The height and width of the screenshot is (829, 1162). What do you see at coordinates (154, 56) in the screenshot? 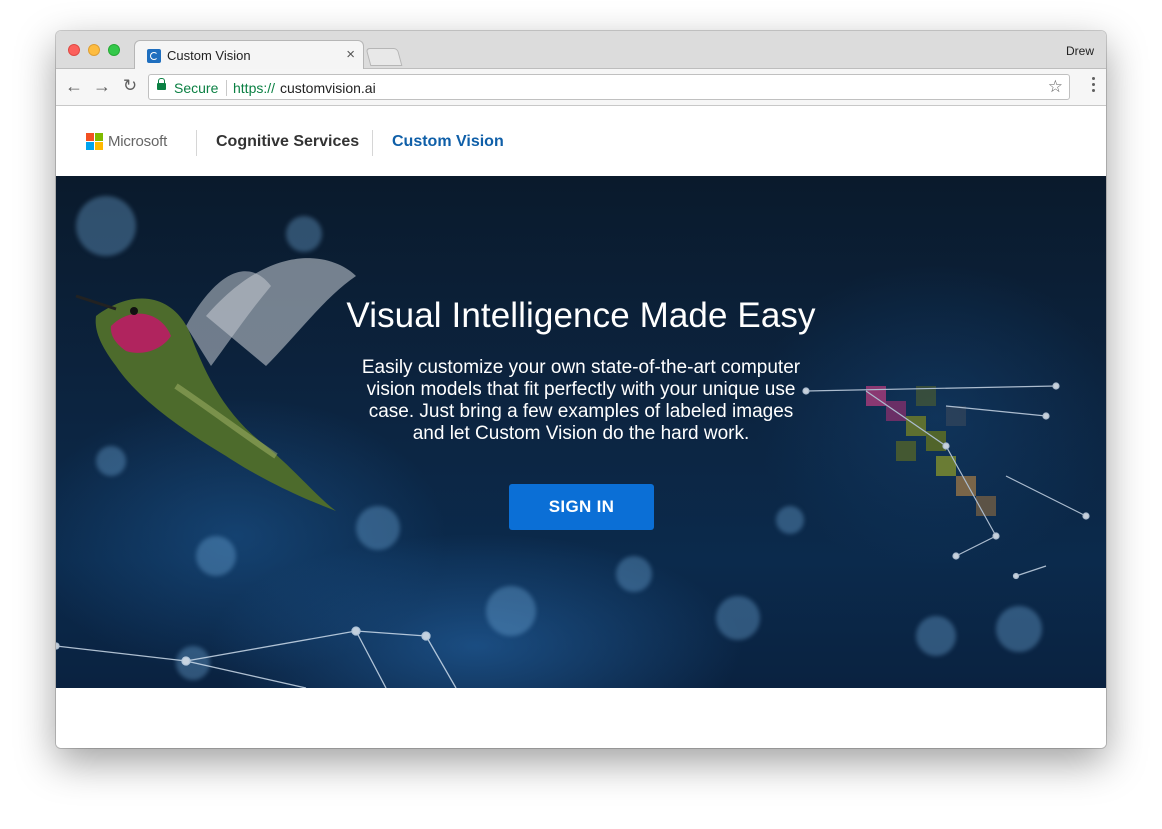
I see `favicon-icon` at bounding box center [154, 56].